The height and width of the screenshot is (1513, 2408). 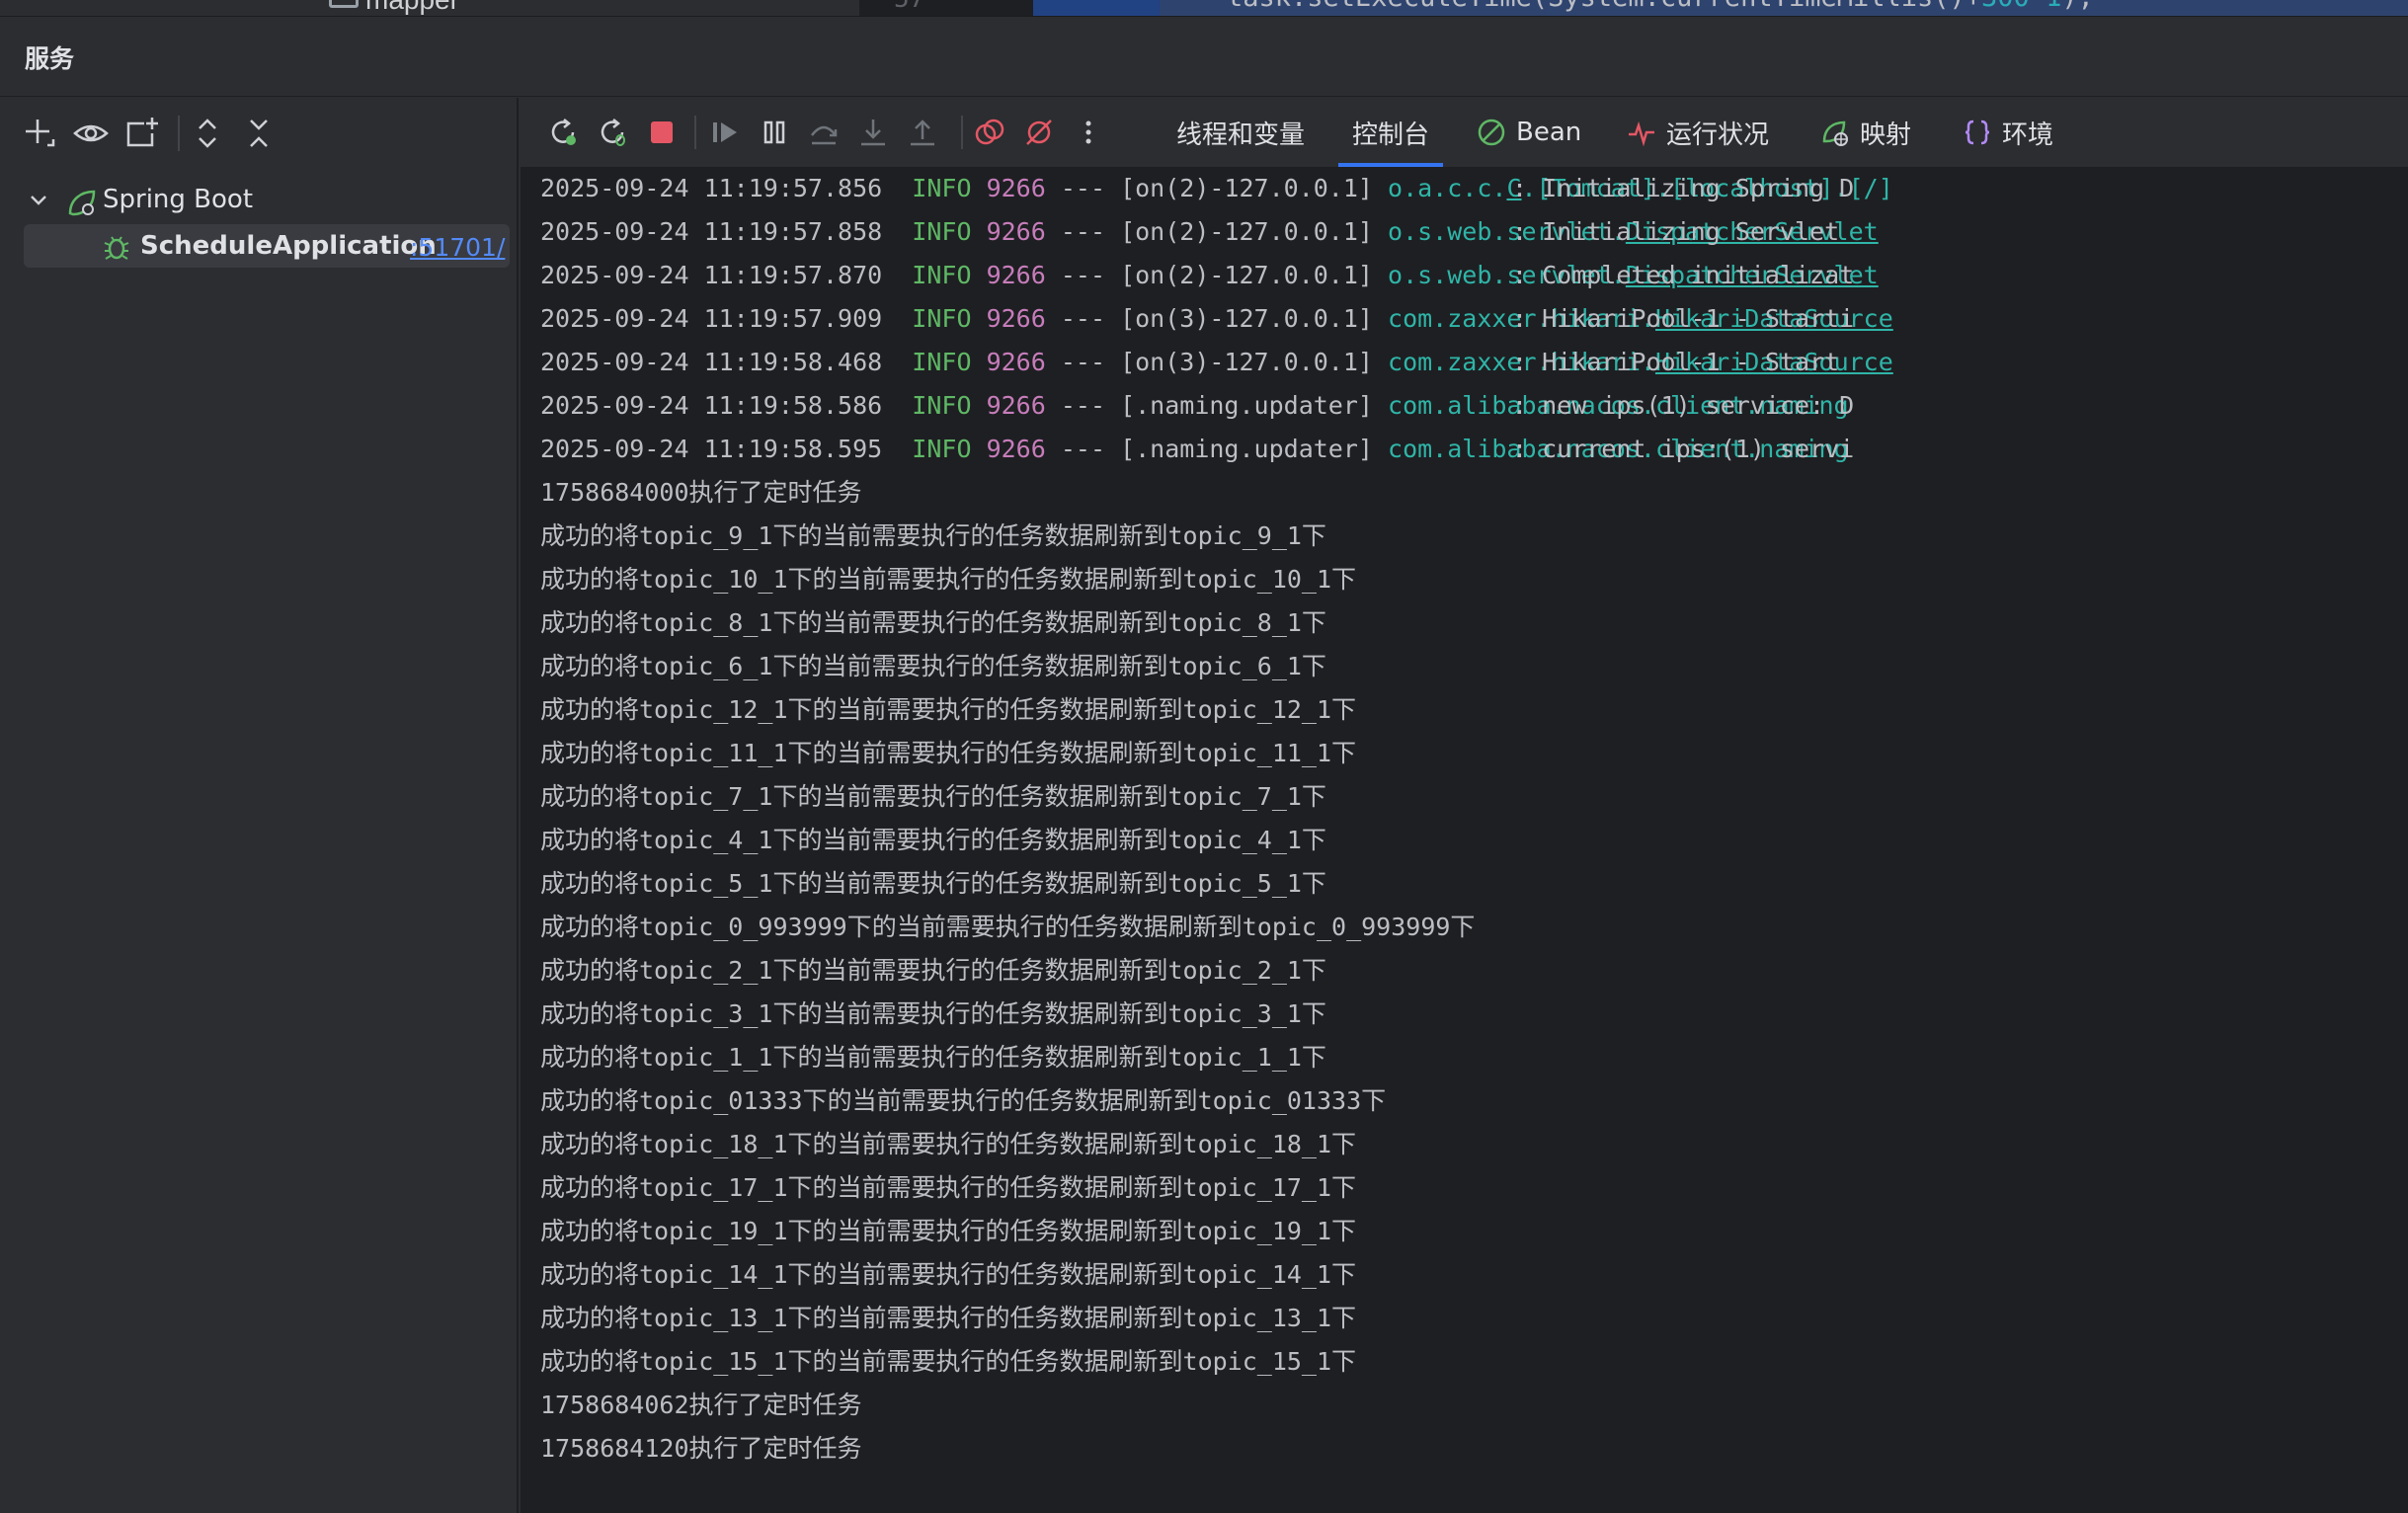 I want to click on port-link: :51701/, so click(x=458, y=247).